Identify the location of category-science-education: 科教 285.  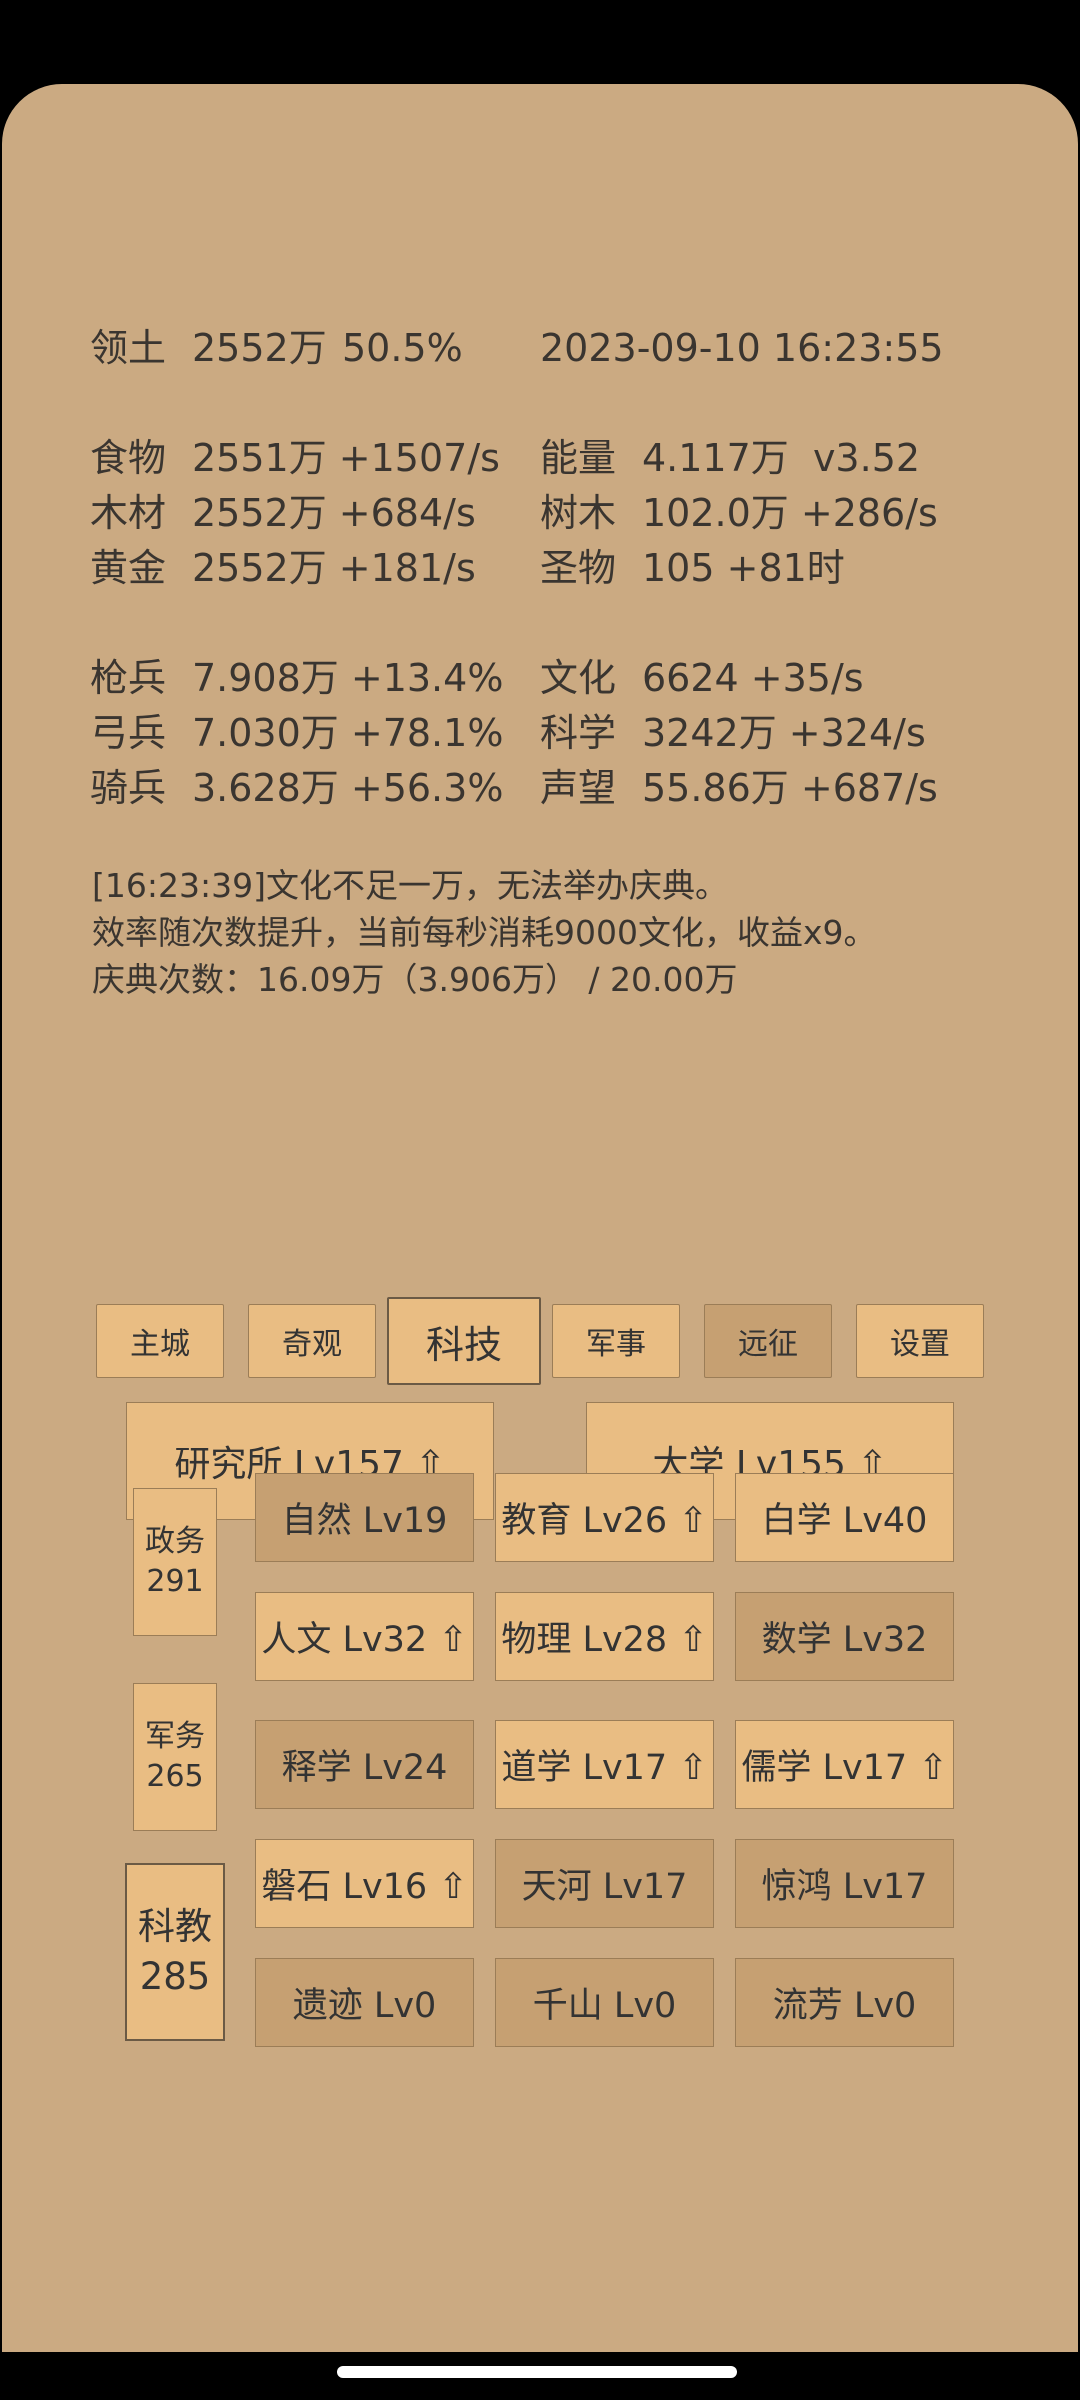
(175, 1952).